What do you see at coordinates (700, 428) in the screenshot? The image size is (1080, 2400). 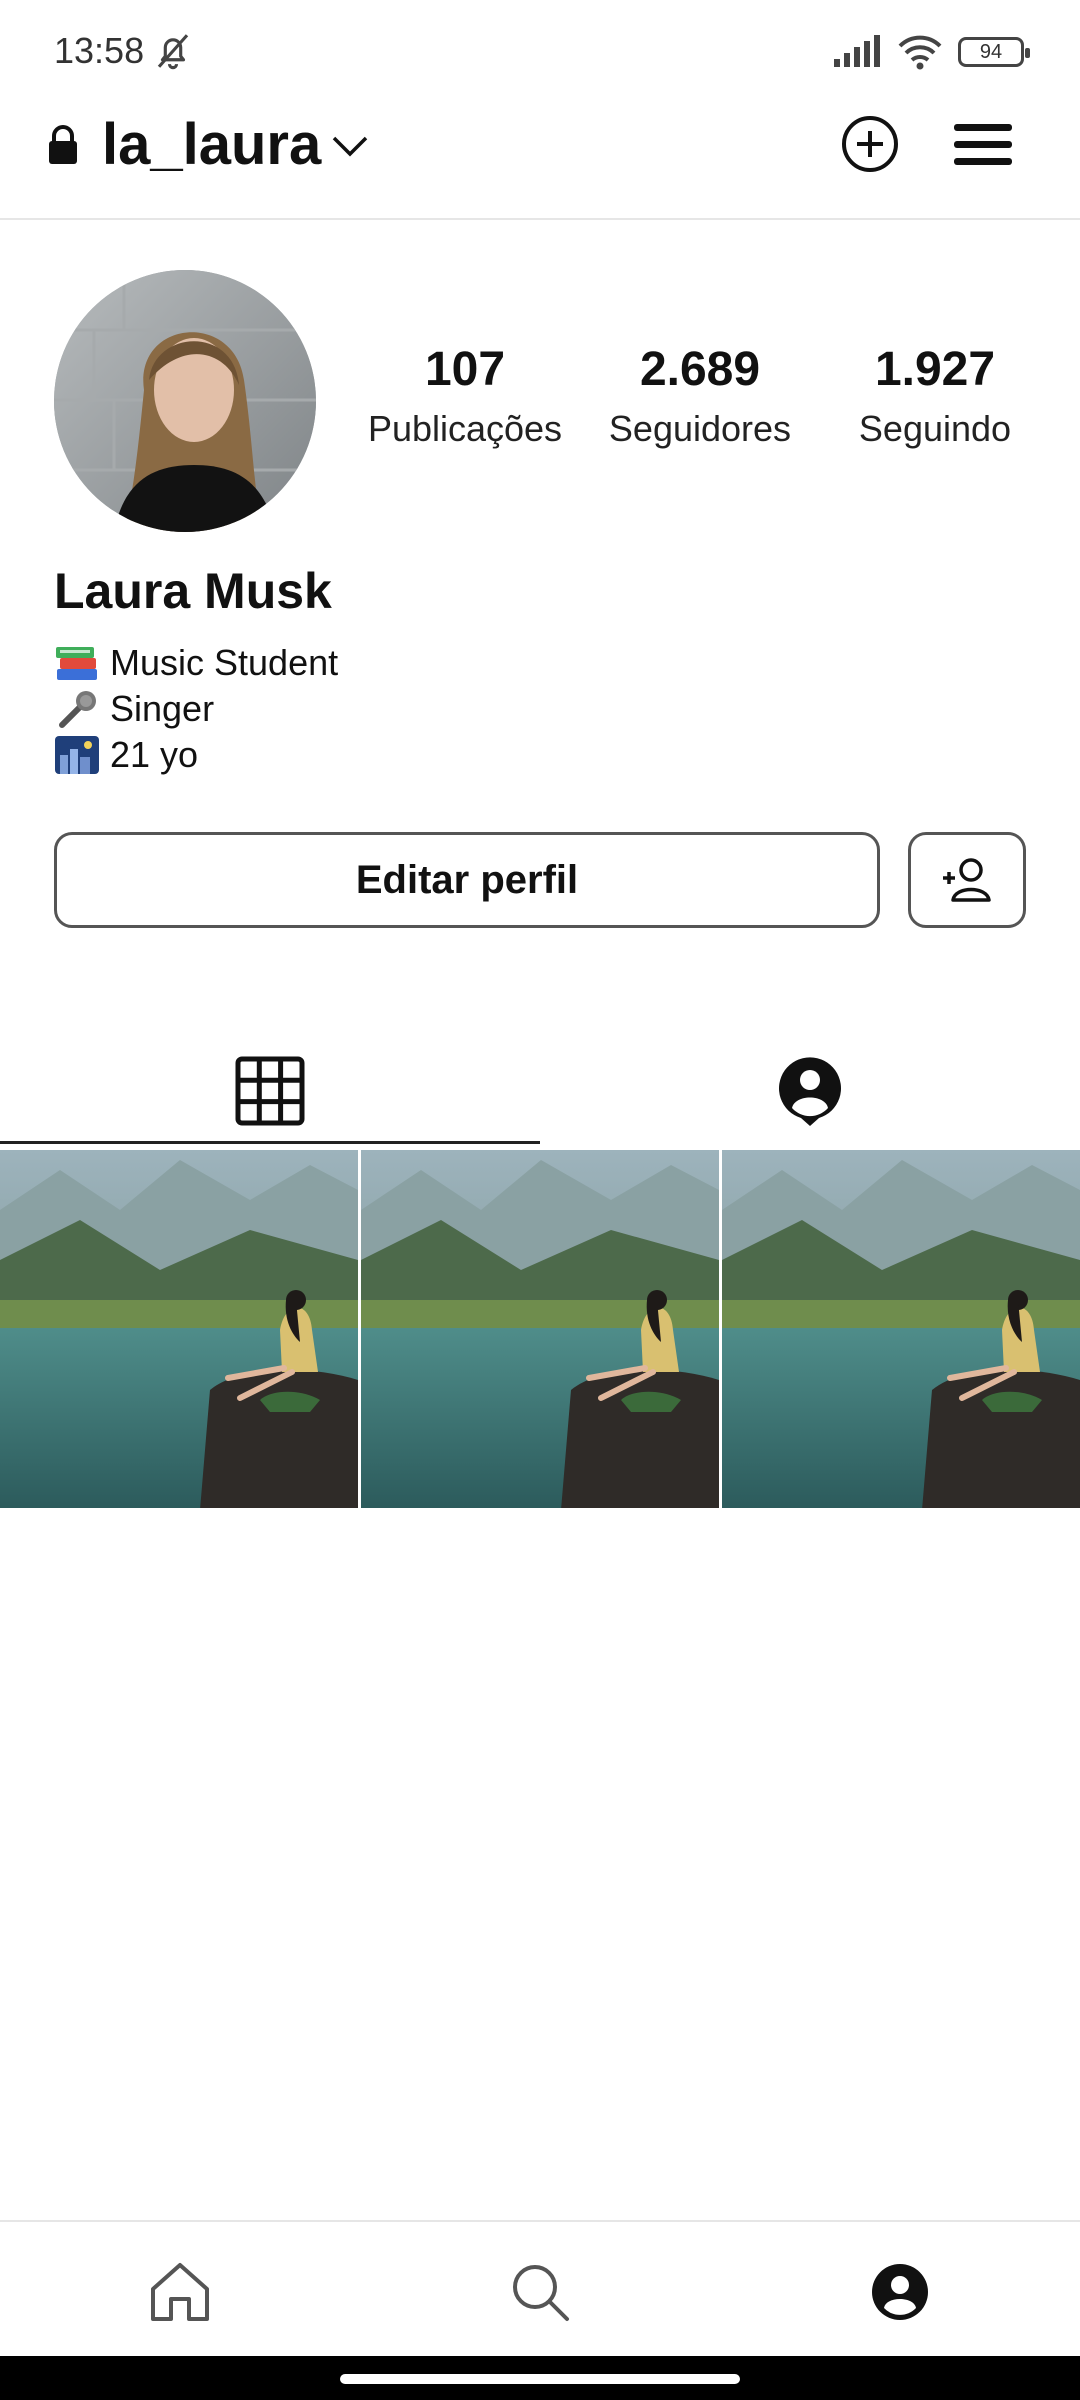 I see `stat-label: Seguidores` at bounding box center [700, 428].